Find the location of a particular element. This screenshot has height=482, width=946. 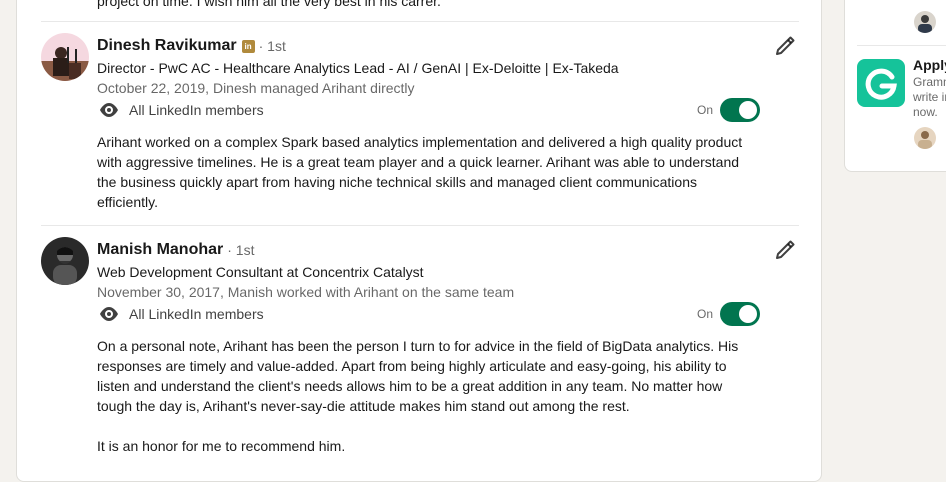

divider is located at coordinates (901, 45).